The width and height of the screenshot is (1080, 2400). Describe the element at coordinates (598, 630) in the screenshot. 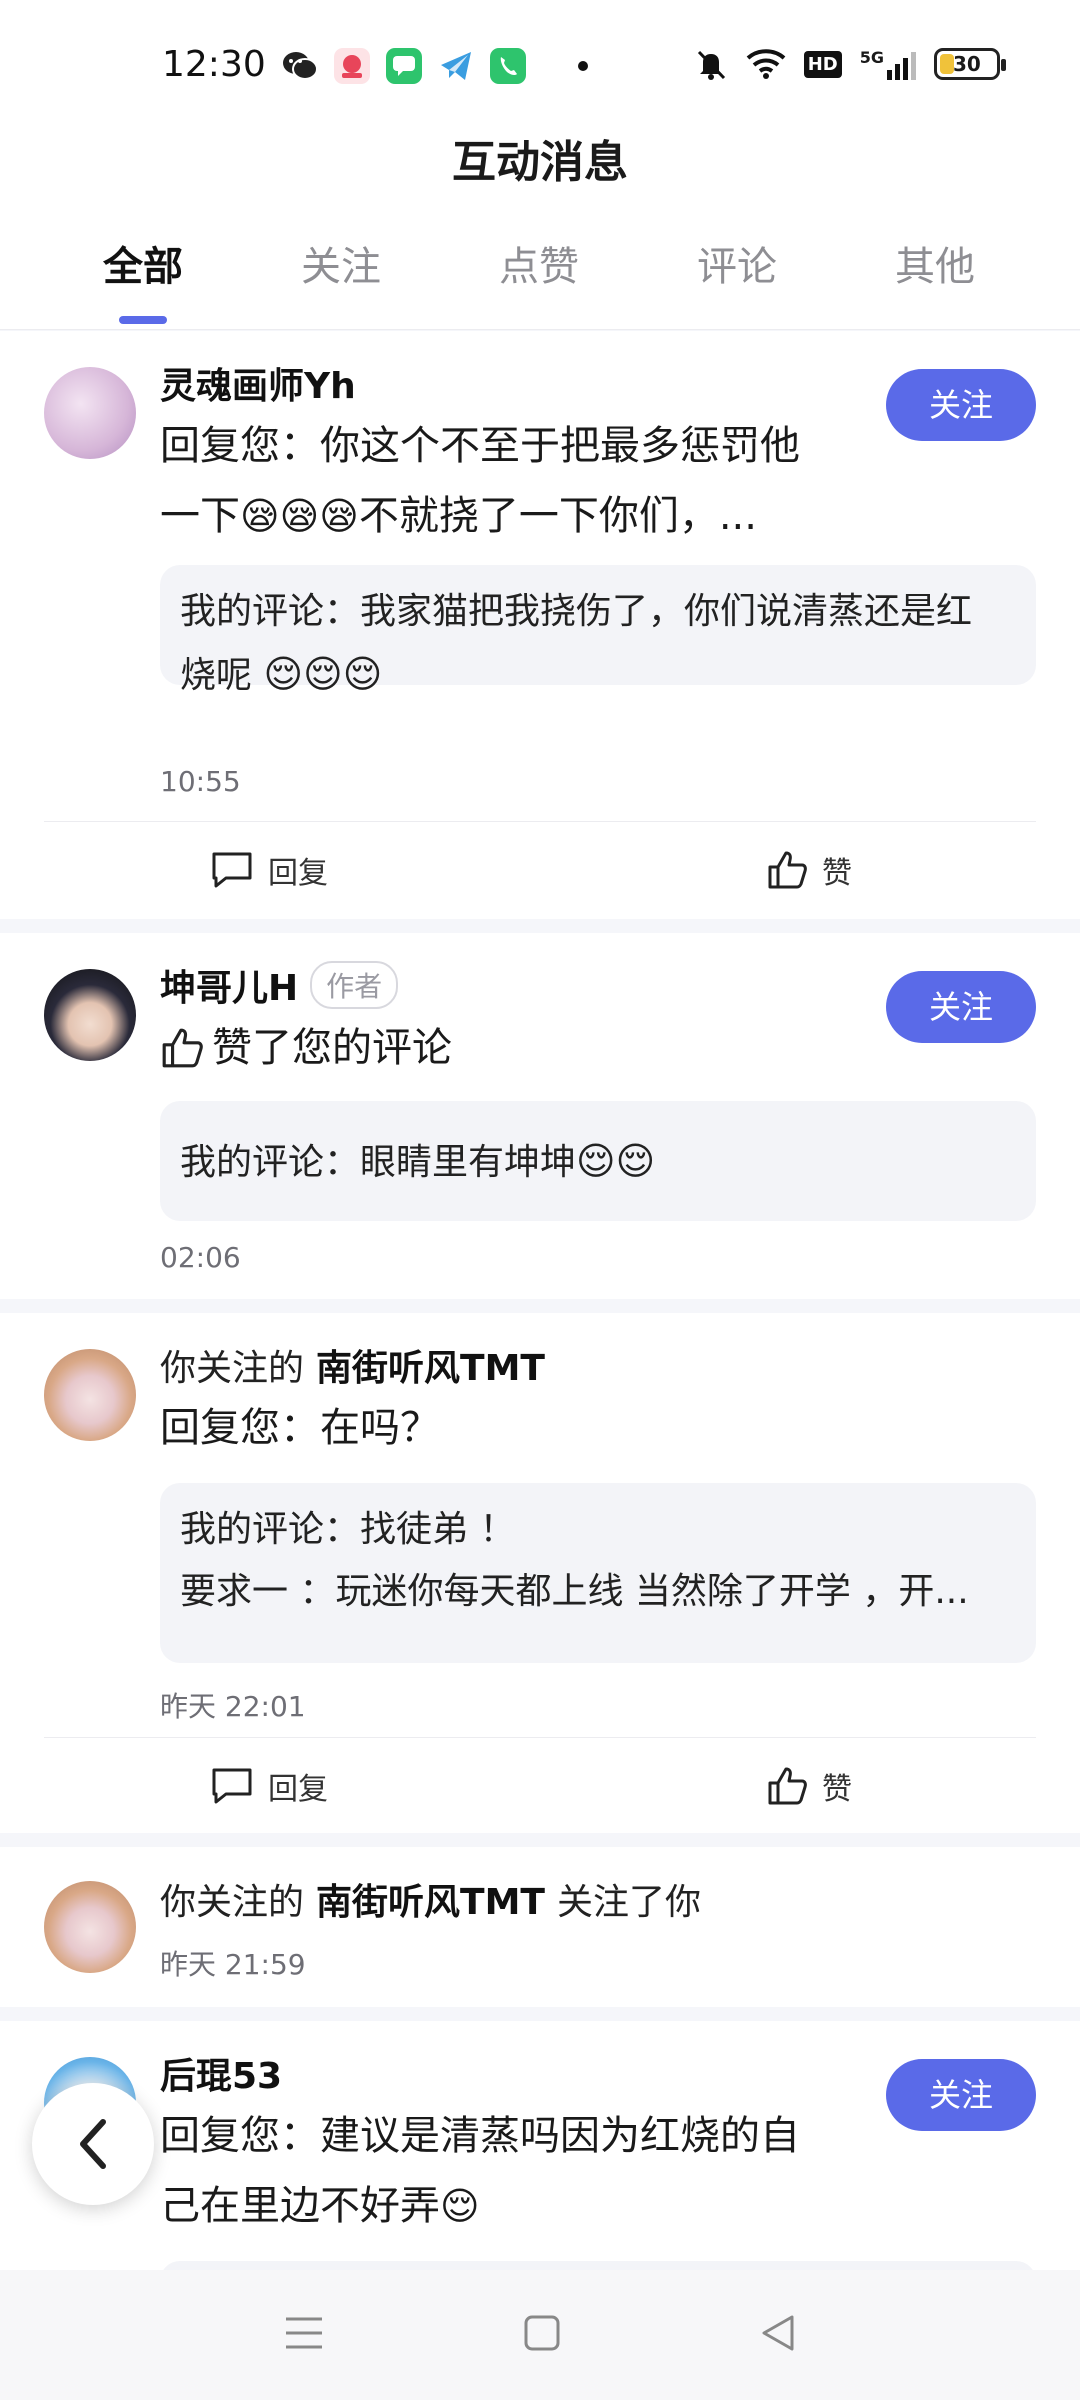

I see `quoted-comment: 我的评论：我家猫把我挠伤了，你们说清蒸还是红 烧呢 😌😌😌` at that location.